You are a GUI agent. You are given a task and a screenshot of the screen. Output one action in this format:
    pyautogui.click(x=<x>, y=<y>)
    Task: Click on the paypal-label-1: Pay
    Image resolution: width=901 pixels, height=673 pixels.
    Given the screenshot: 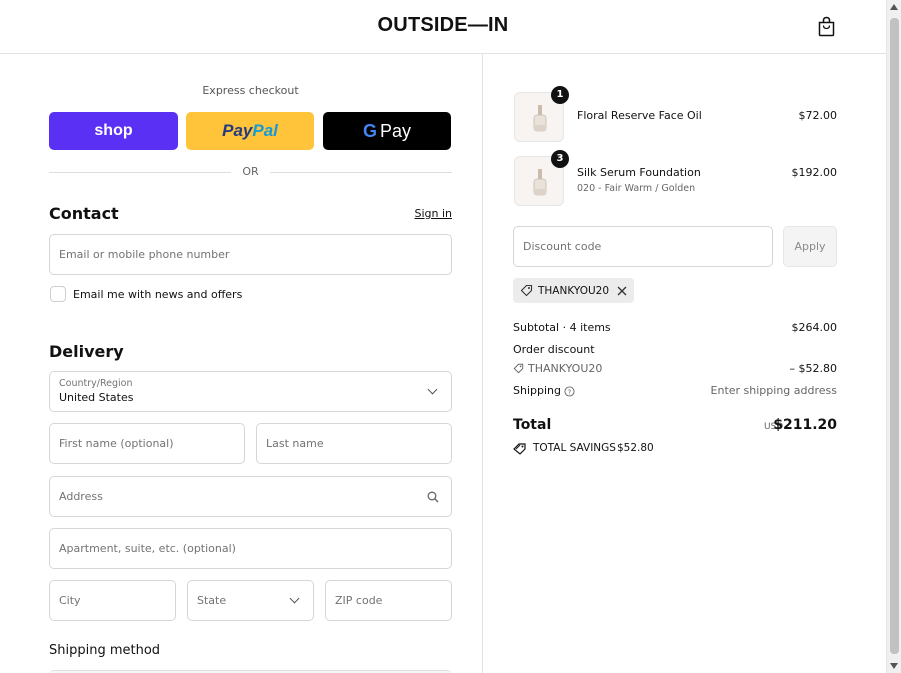 What is the action you would take?
    pyautogui.click(x=237, y=130)
    